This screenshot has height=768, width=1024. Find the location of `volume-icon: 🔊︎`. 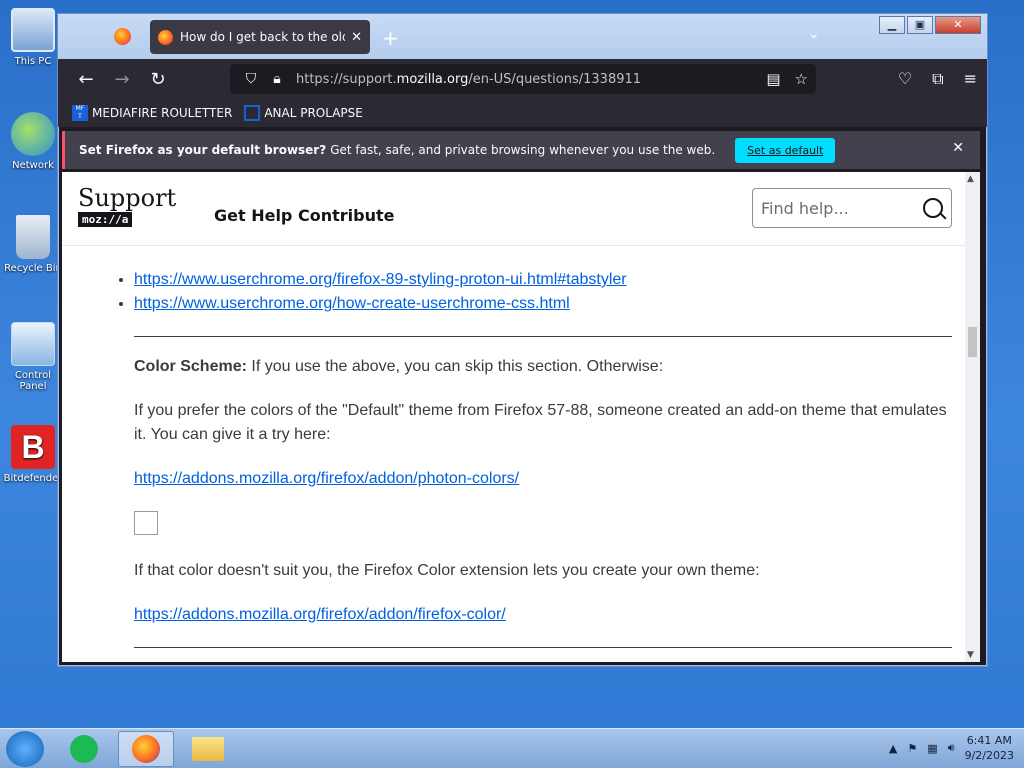

volume-icon: 🔊︎ is located at coordinates (951, 748).